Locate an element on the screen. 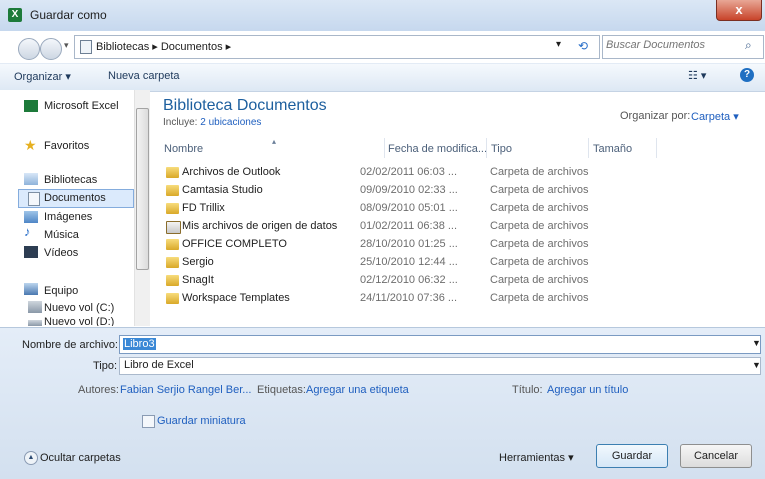  filetype-select is located at coordinates (440, 366).